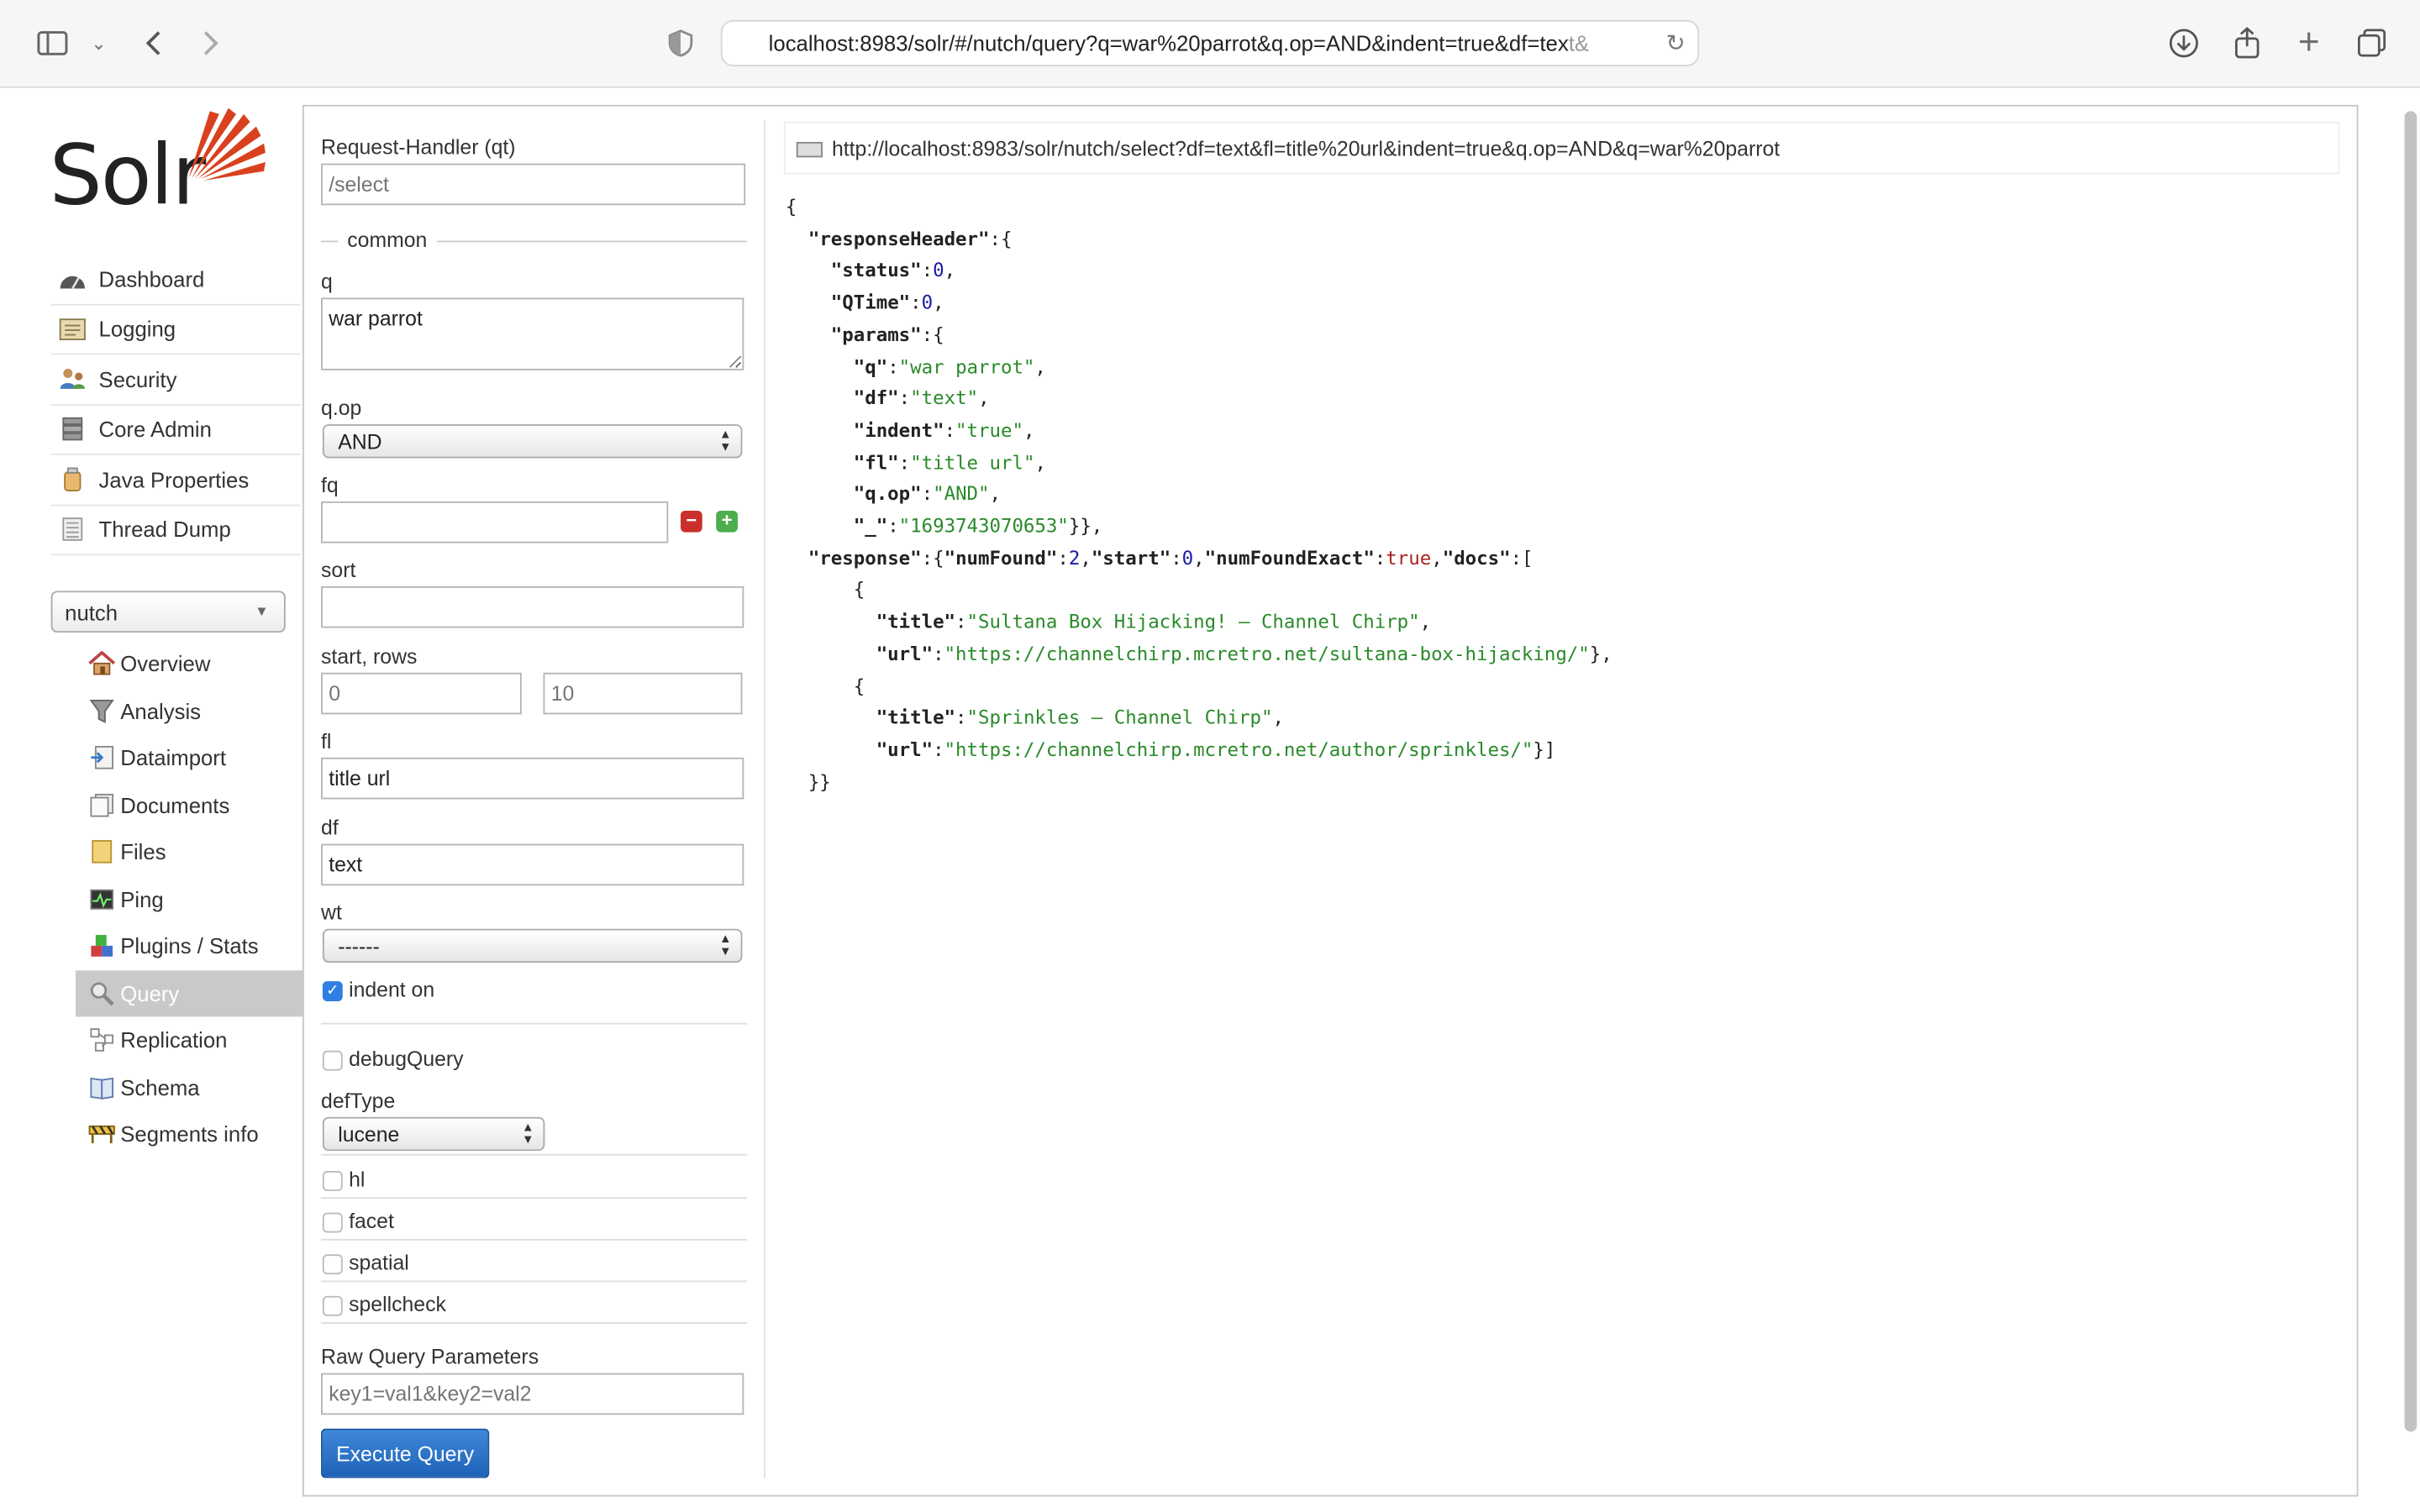  I want to click on facet-checkbox, so click(332, 1222).